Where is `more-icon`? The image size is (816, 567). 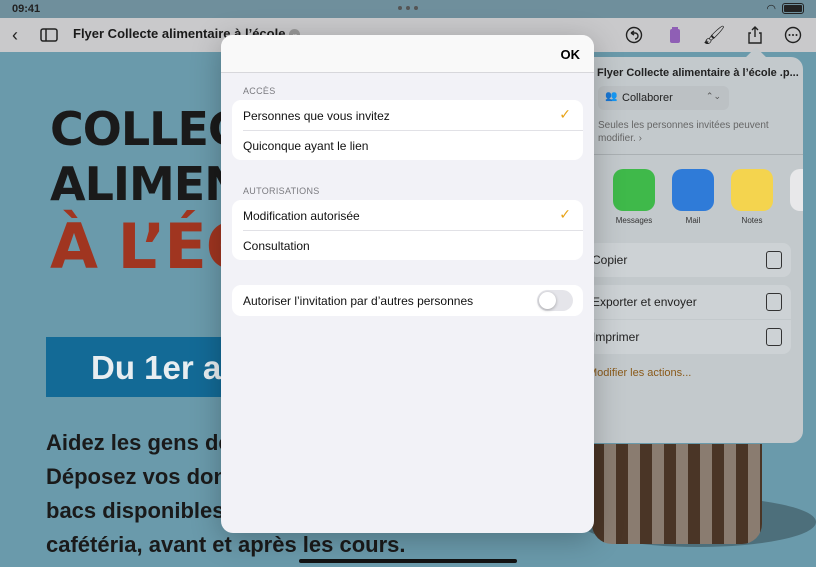 more-icon is located at coordinates (793, 35).